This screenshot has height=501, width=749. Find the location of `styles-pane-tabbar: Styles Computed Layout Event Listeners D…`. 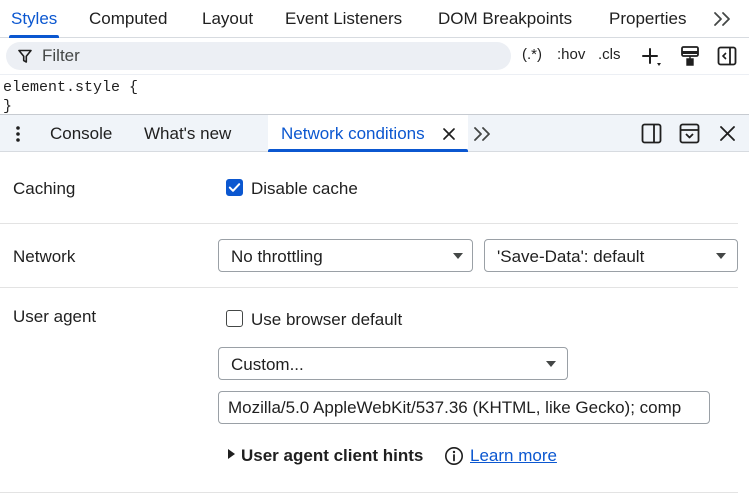

styles-pane-tabbar: Styles Computed Layout Event Listeners D… is located at coordinates (374, 19).